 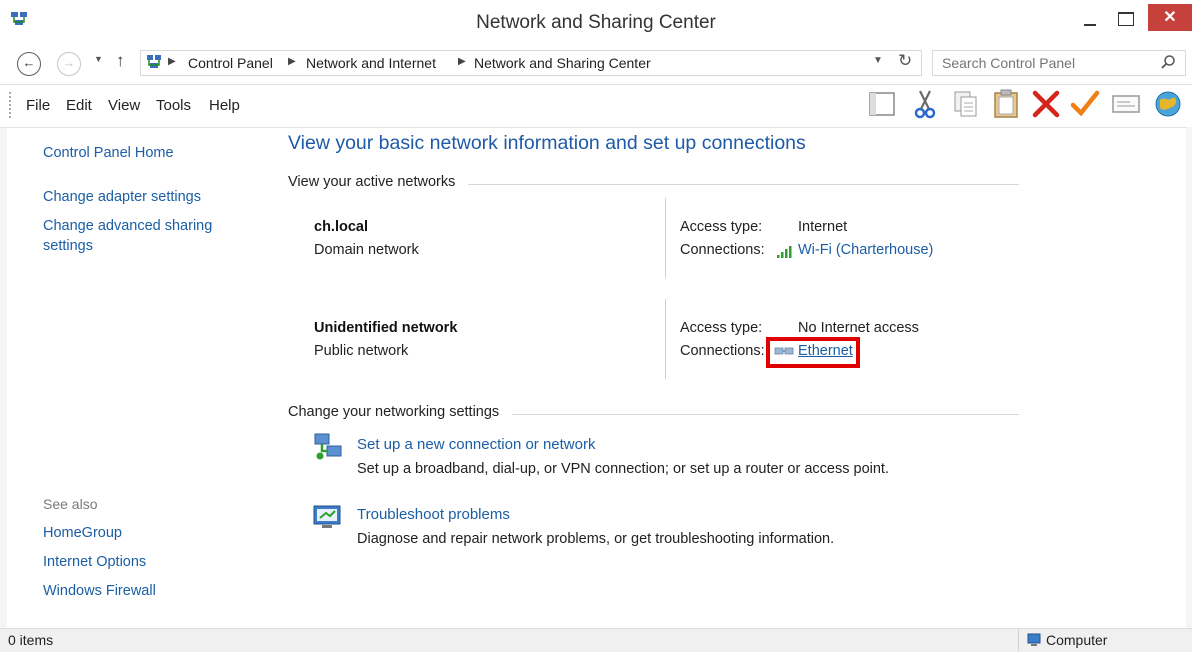 I want to click on network-type: Domain network, so click(x=366, y=250).